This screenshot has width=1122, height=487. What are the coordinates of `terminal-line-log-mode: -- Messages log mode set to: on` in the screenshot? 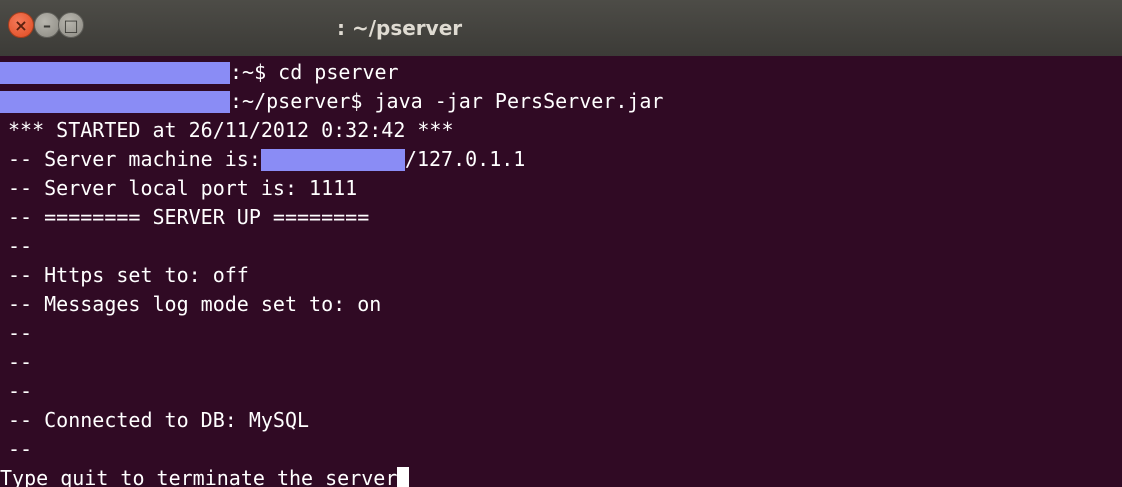 It's located at (195, 304).